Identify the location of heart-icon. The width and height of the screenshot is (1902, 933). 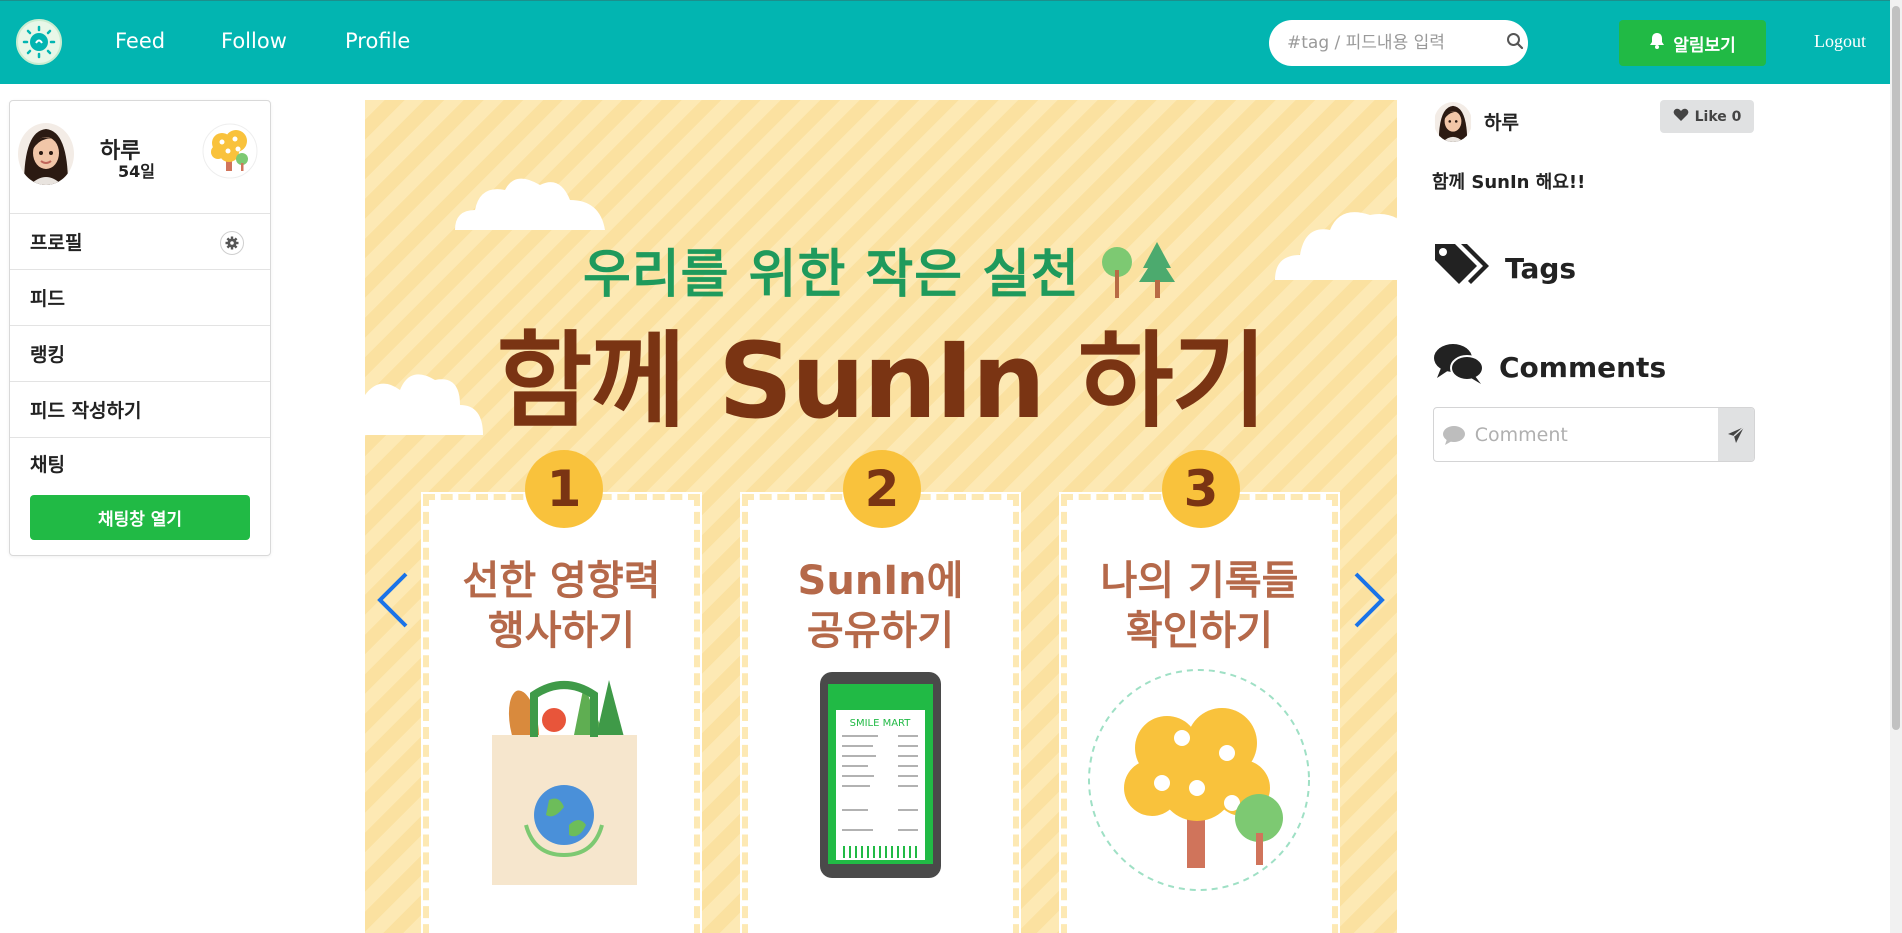
(1681, 117).